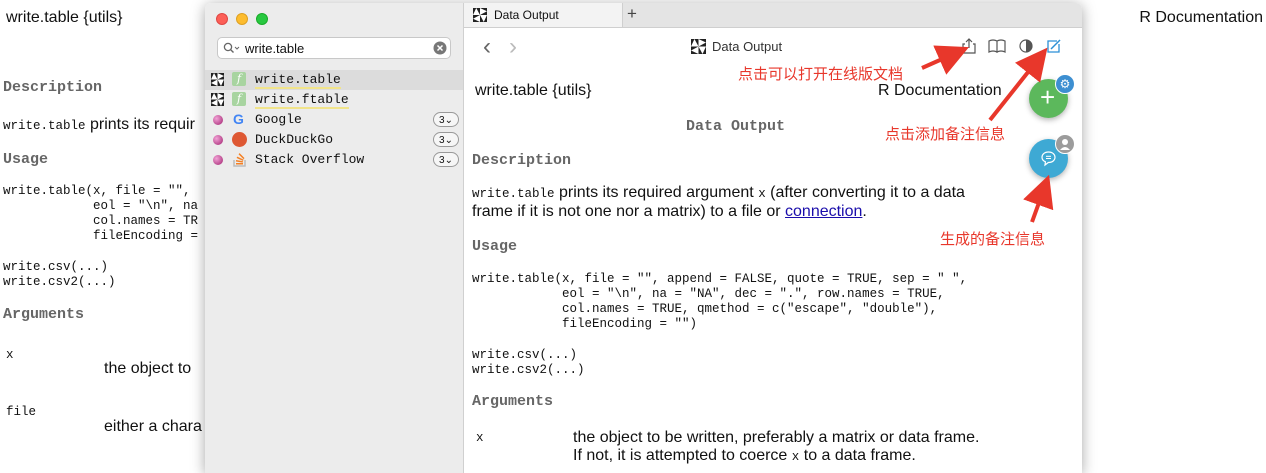 The height and width of the screenshot is (473, 1266). I want to click on bg-arg1-text: the object to, so click(148, 368).